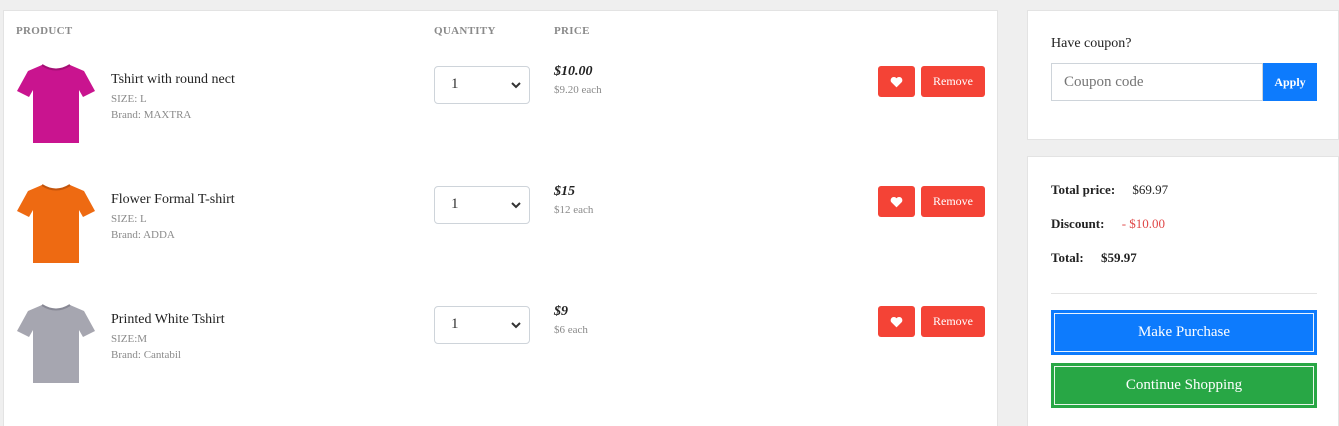  I want to click on total-price-value: $69.97, so click(1150, 189).